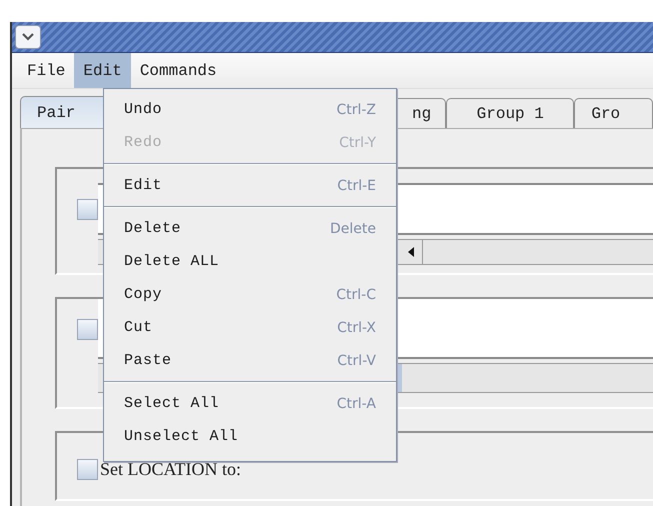  I want to click on window-menu-button, so click(28, 37).